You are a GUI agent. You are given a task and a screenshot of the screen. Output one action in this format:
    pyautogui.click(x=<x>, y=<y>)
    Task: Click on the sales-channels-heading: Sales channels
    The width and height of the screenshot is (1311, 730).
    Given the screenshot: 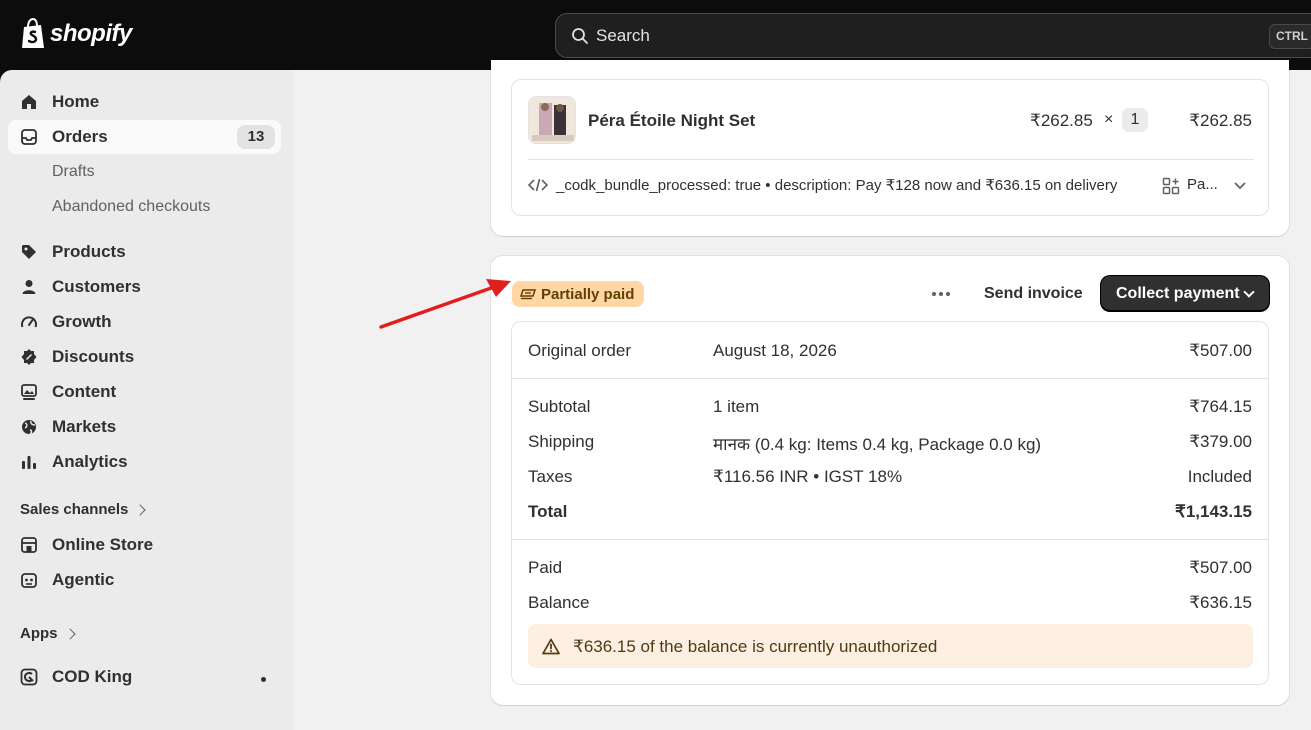 What is the action you would take?
    pyautogui.click(x=83, y=509)
    